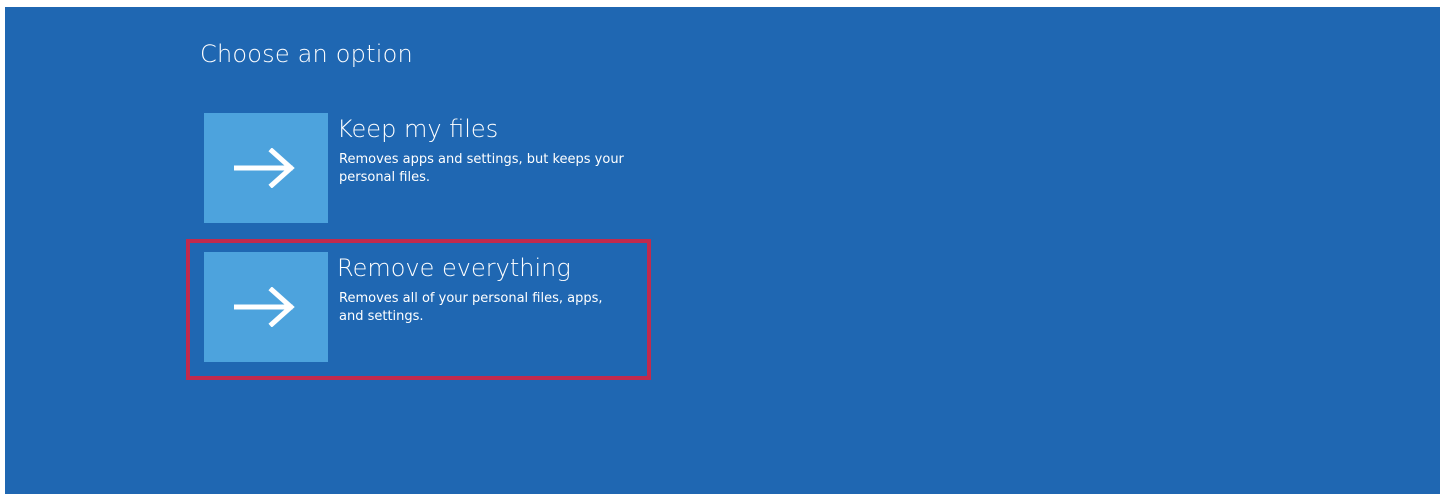  Describe the element at coordinates (306, 54) in the screenshot. I see `page-title: Choose an option` at that location.